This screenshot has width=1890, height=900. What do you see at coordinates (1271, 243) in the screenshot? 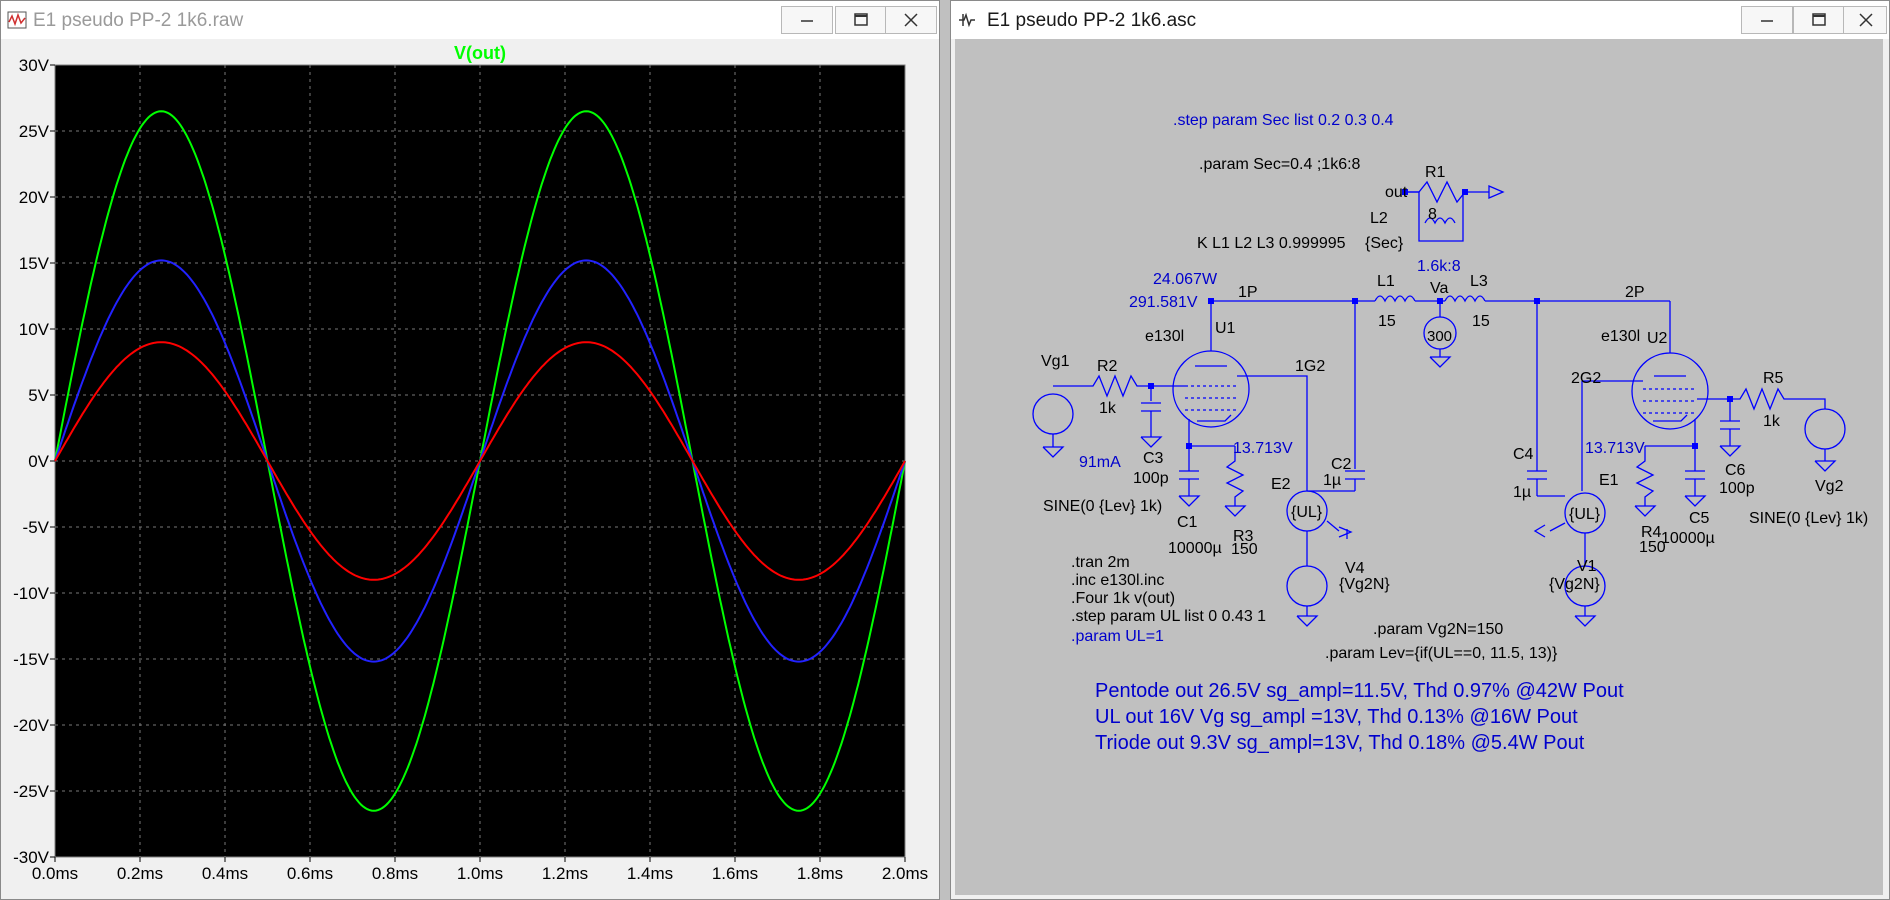
I see `coupling-directive: K L1 L2 L3 0.999995` at bounding box center [1271, 243].